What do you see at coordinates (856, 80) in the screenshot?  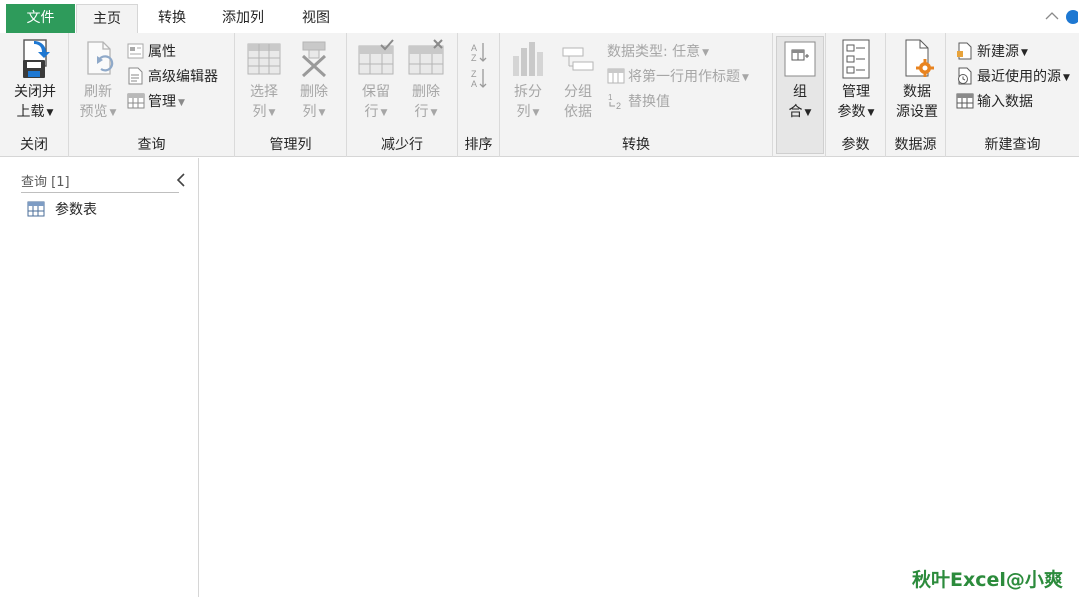 I see `manage-parameters-button: 管理 参数 ▼` at bounding box center [856, 80].